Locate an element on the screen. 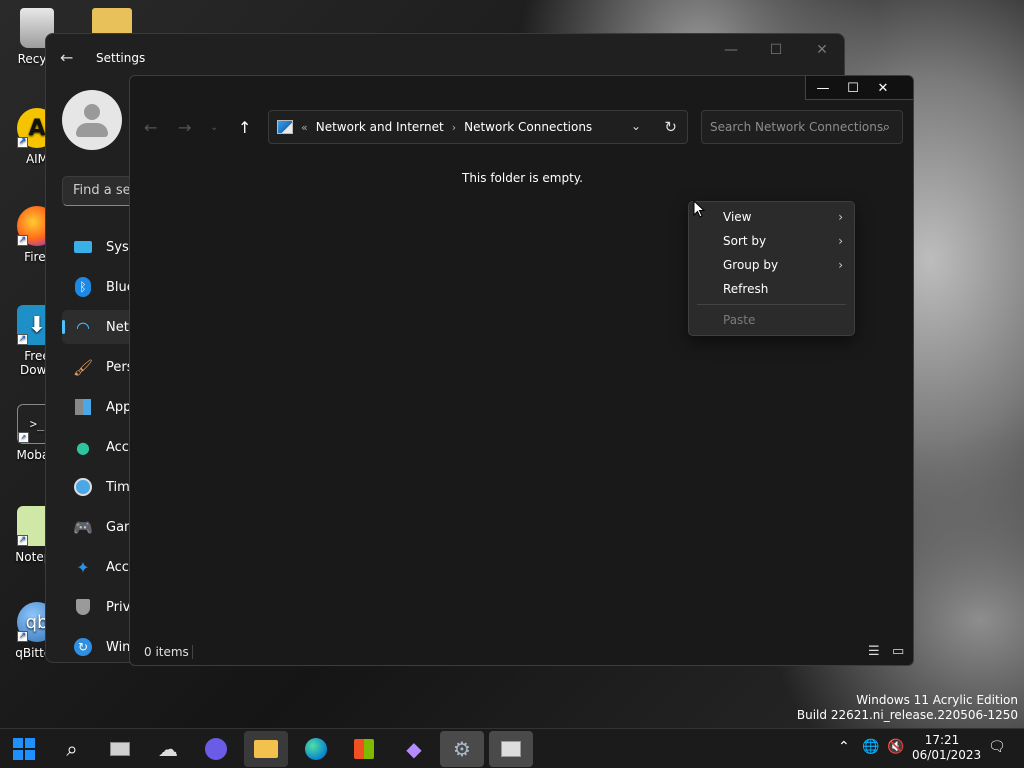  avatar-head is located at coordinates (92, 112).